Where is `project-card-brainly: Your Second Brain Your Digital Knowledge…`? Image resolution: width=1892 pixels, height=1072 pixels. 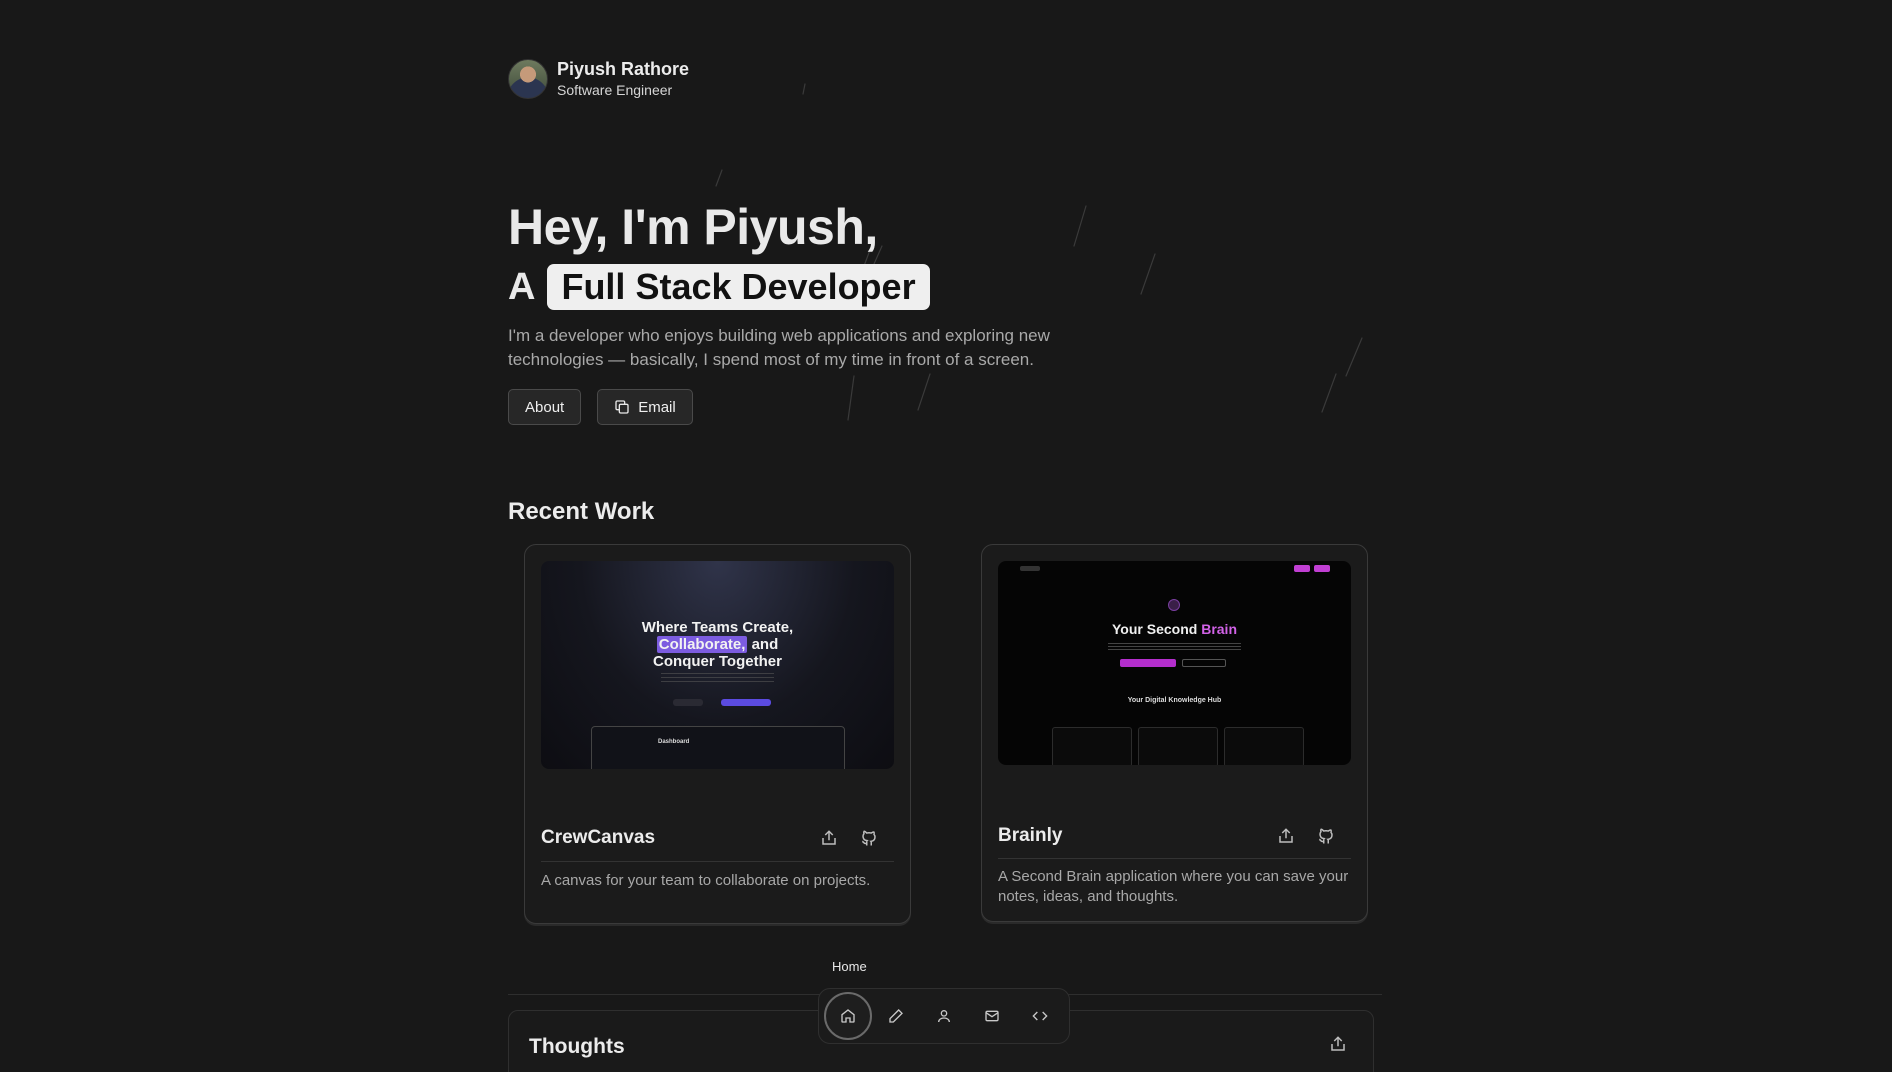
project-card-brainly: Your Second Brain Your Digital Knowledge… is located at coordinates (1174, 733).